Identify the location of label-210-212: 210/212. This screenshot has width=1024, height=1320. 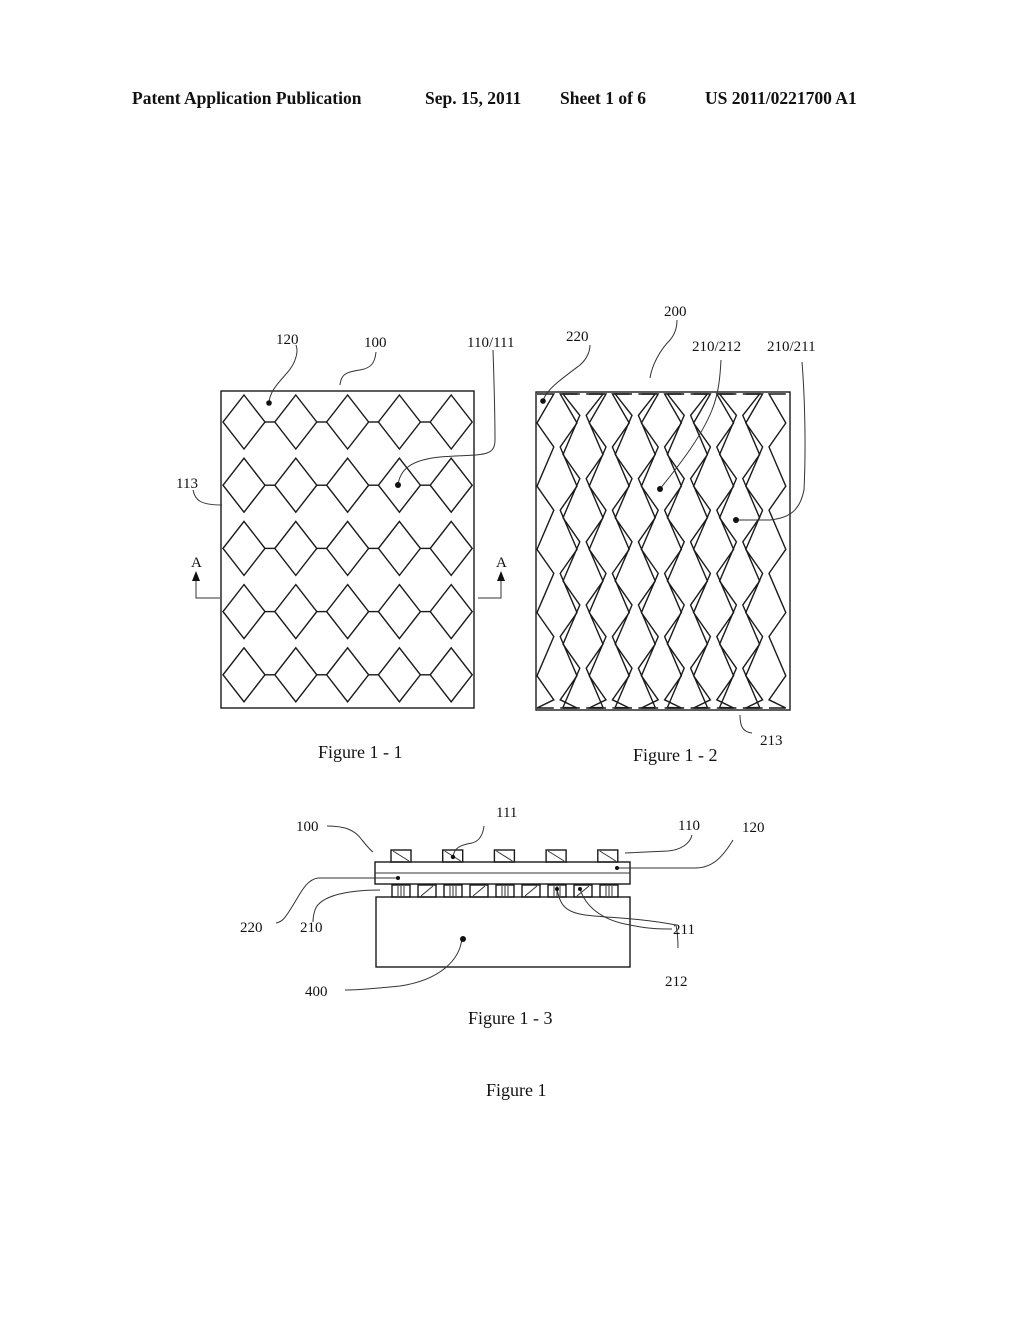
(716, 347).